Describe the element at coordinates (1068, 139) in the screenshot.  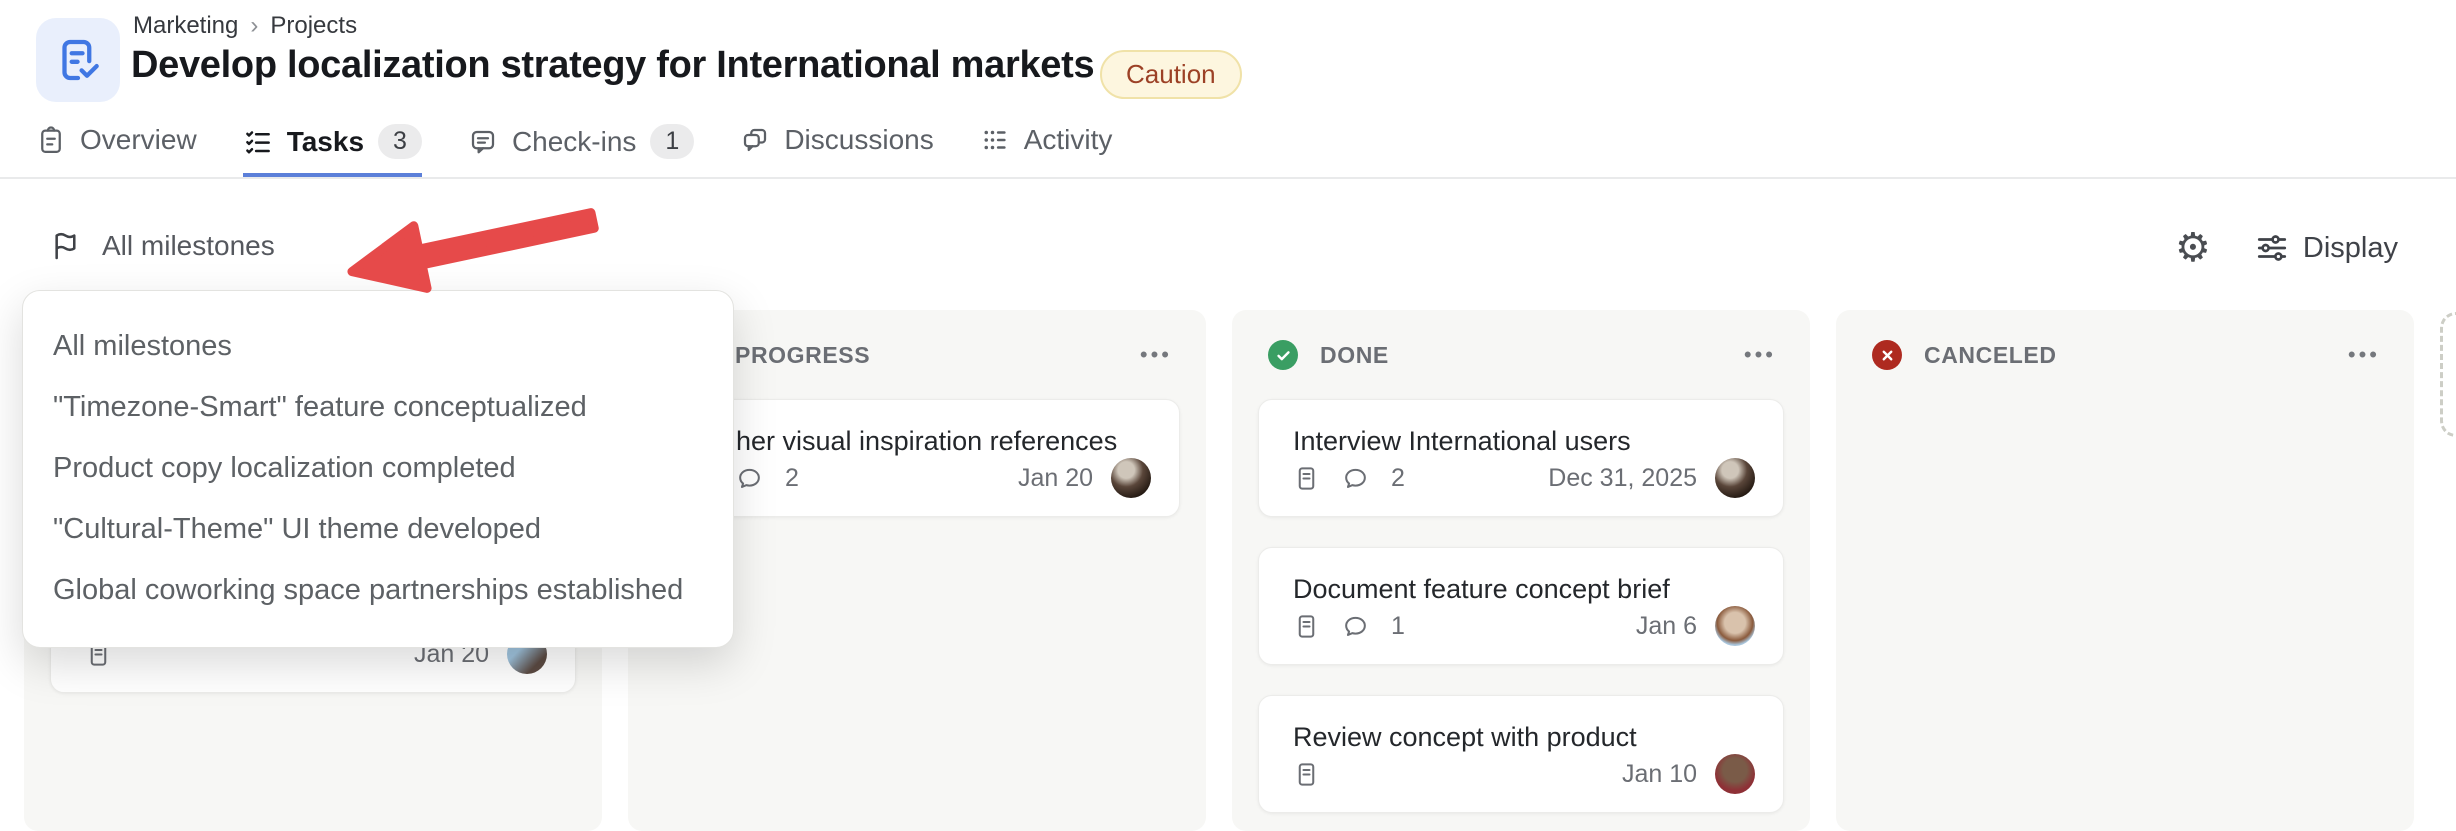
I see `tab-activity-label: Activity` at that location.